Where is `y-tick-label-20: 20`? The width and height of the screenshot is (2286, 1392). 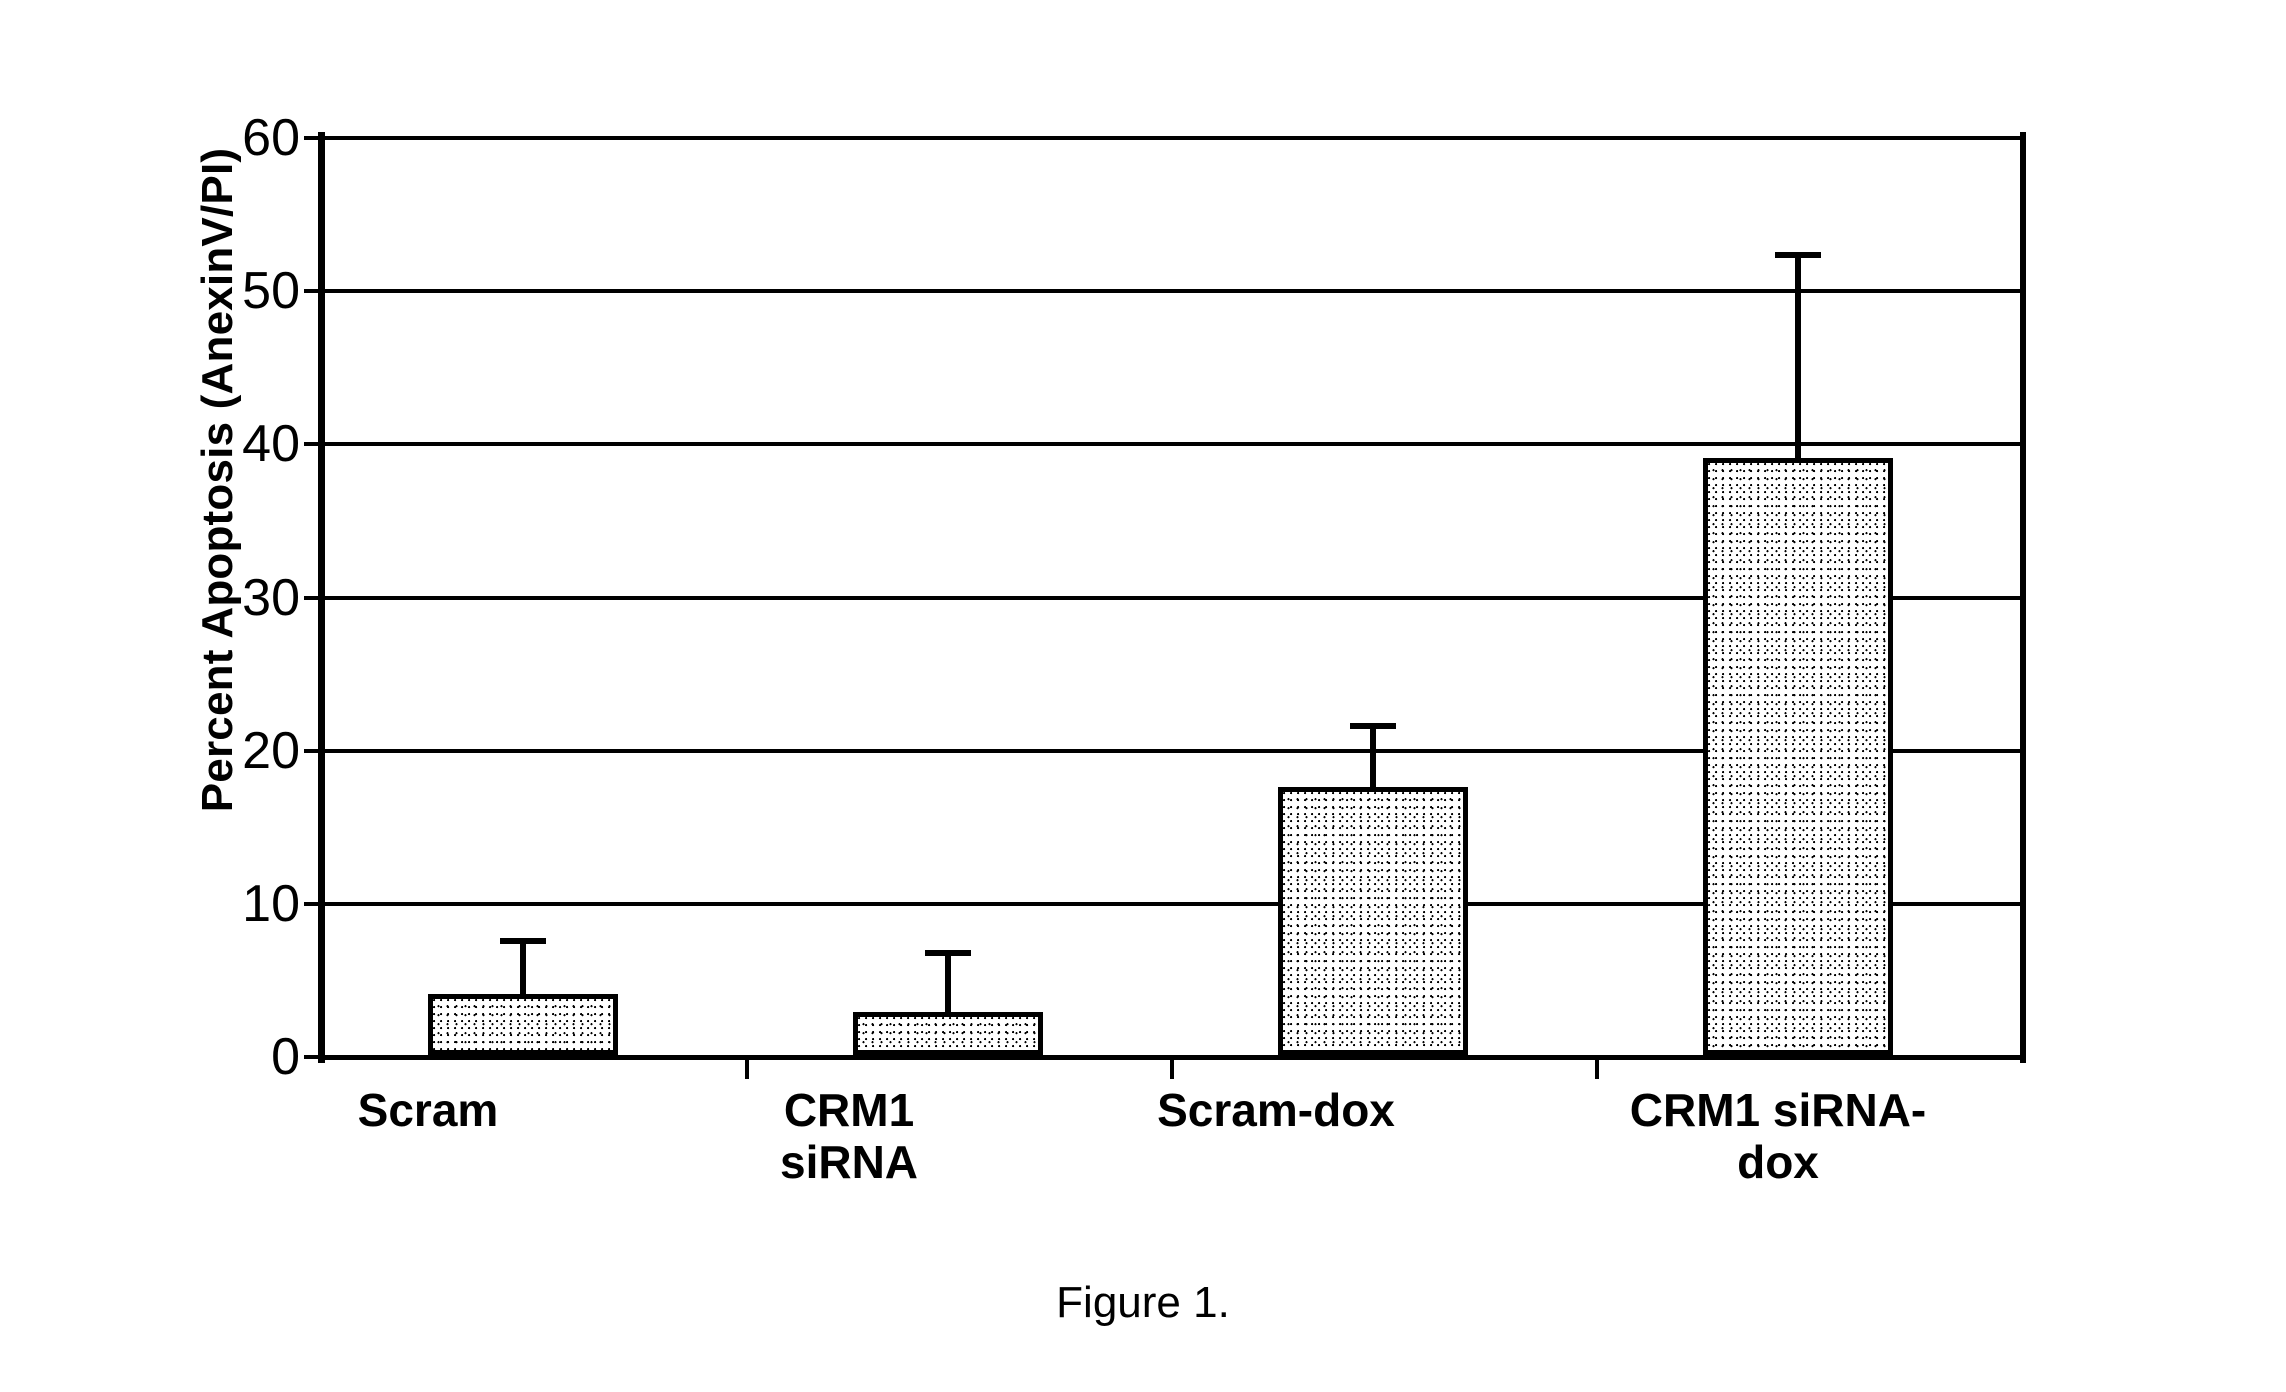 y-tick-label-20: 20 is located at coordinates (271, 751).